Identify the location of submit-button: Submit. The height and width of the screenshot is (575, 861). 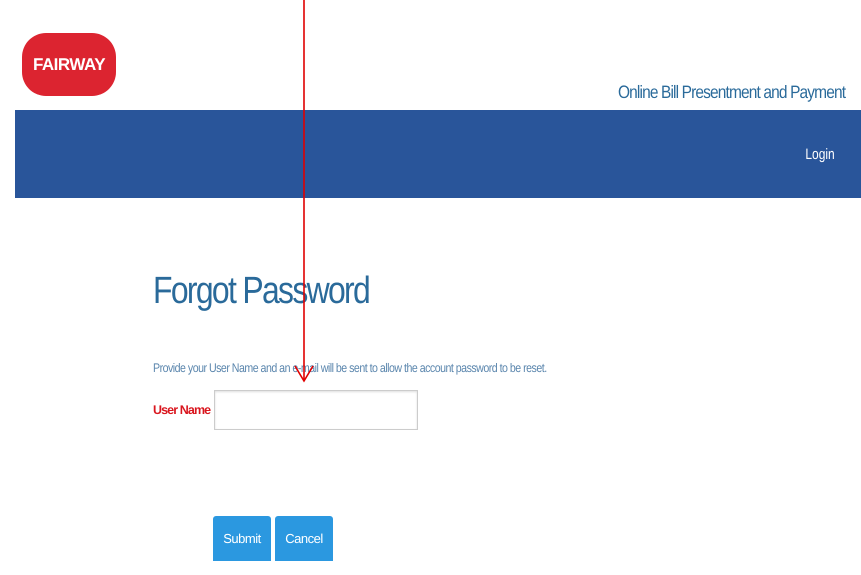
(242, 538).